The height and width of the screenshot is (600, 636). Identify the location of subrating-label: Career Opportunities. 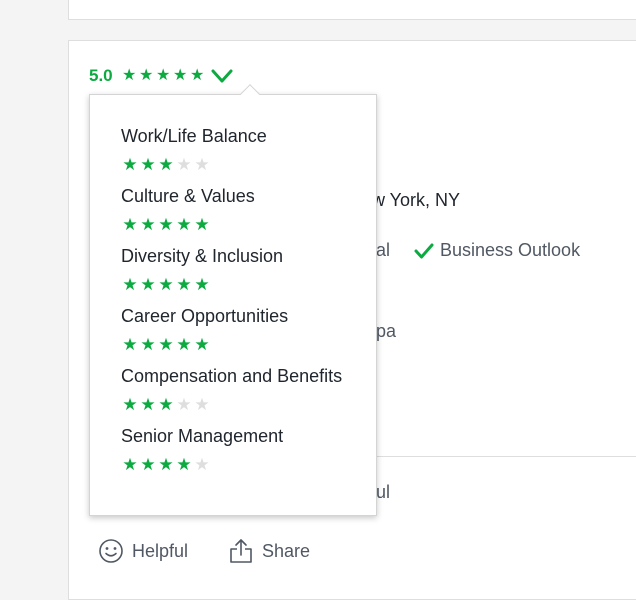
(205, 316).